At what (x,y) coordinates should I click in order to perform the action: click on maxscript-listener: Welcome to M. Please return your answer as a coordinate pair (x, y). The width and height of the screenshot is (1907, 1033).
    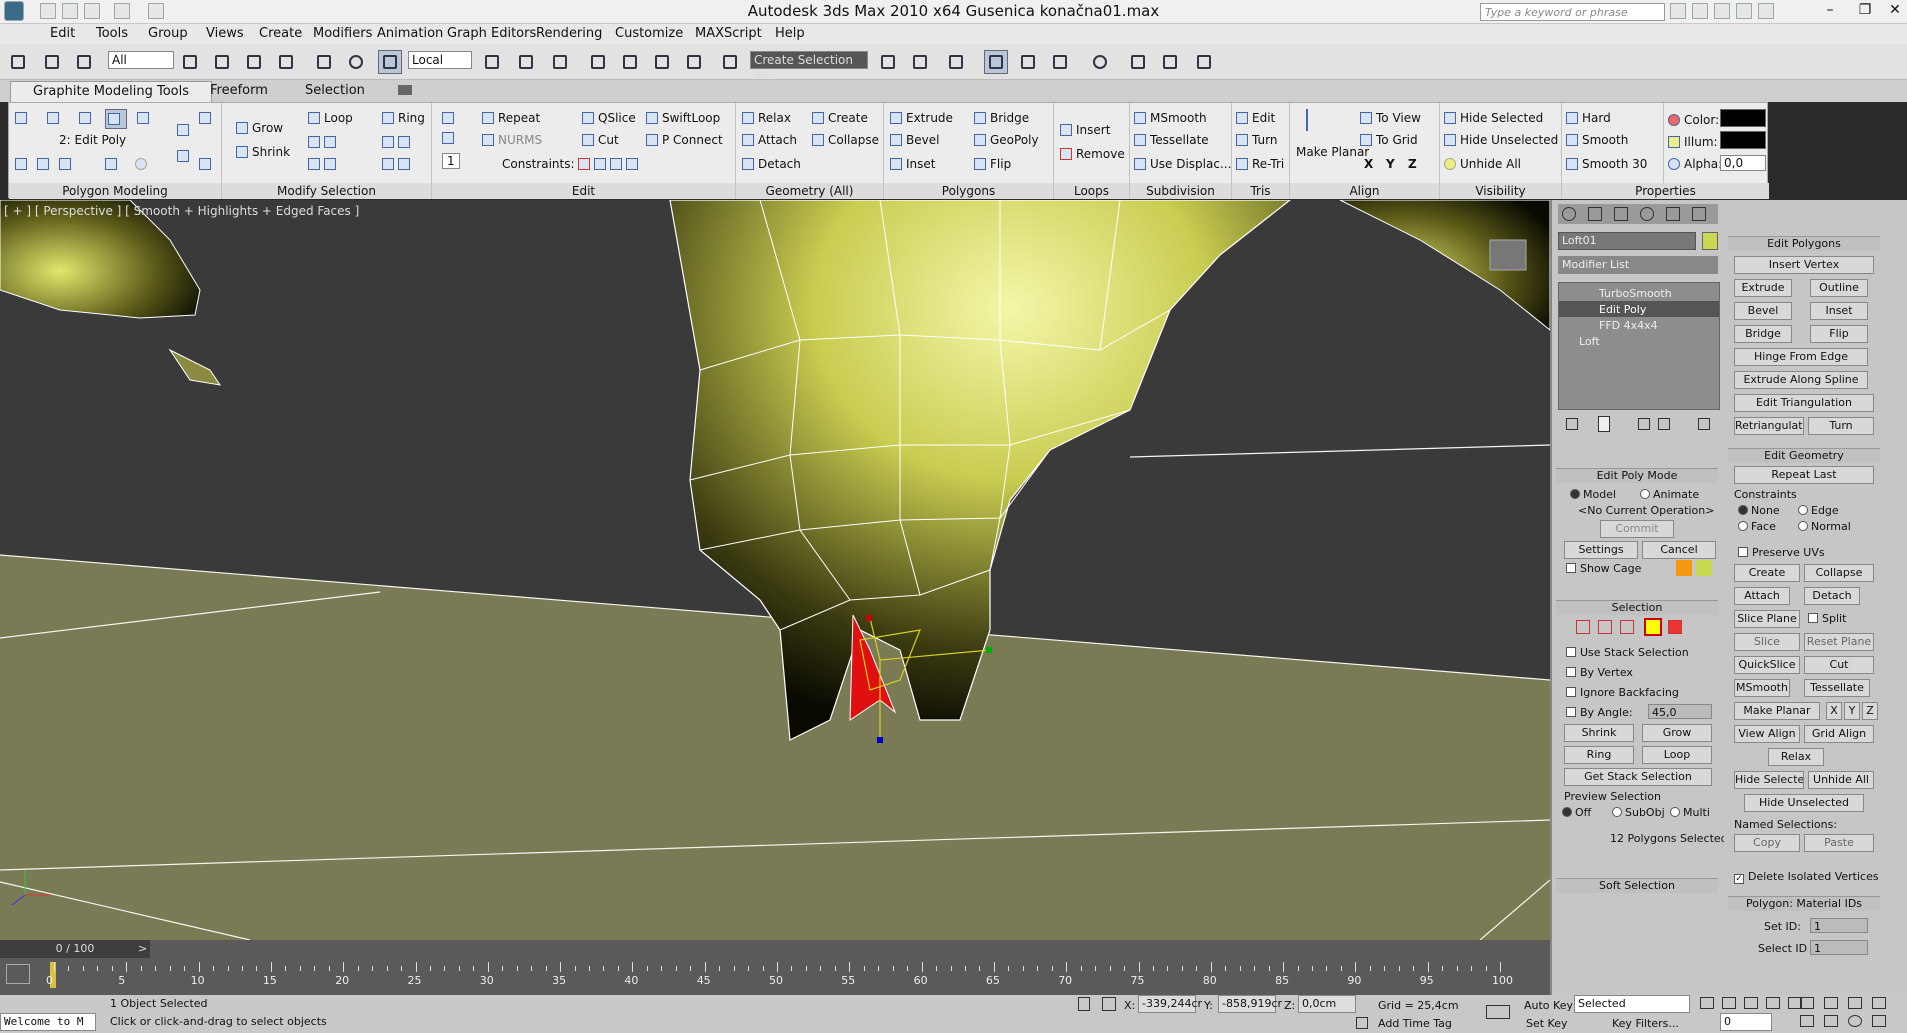
    Looking at the image, I should click on (48, 1022).